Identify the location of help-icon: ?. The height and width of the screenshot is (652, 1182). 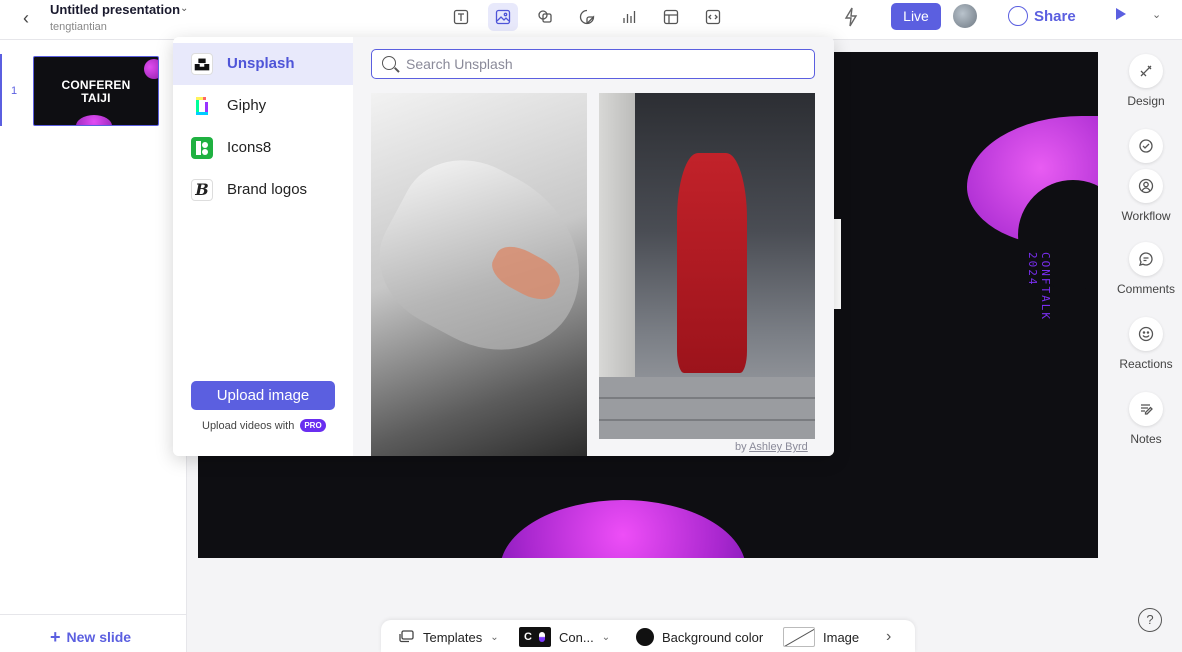
(1150, 620).